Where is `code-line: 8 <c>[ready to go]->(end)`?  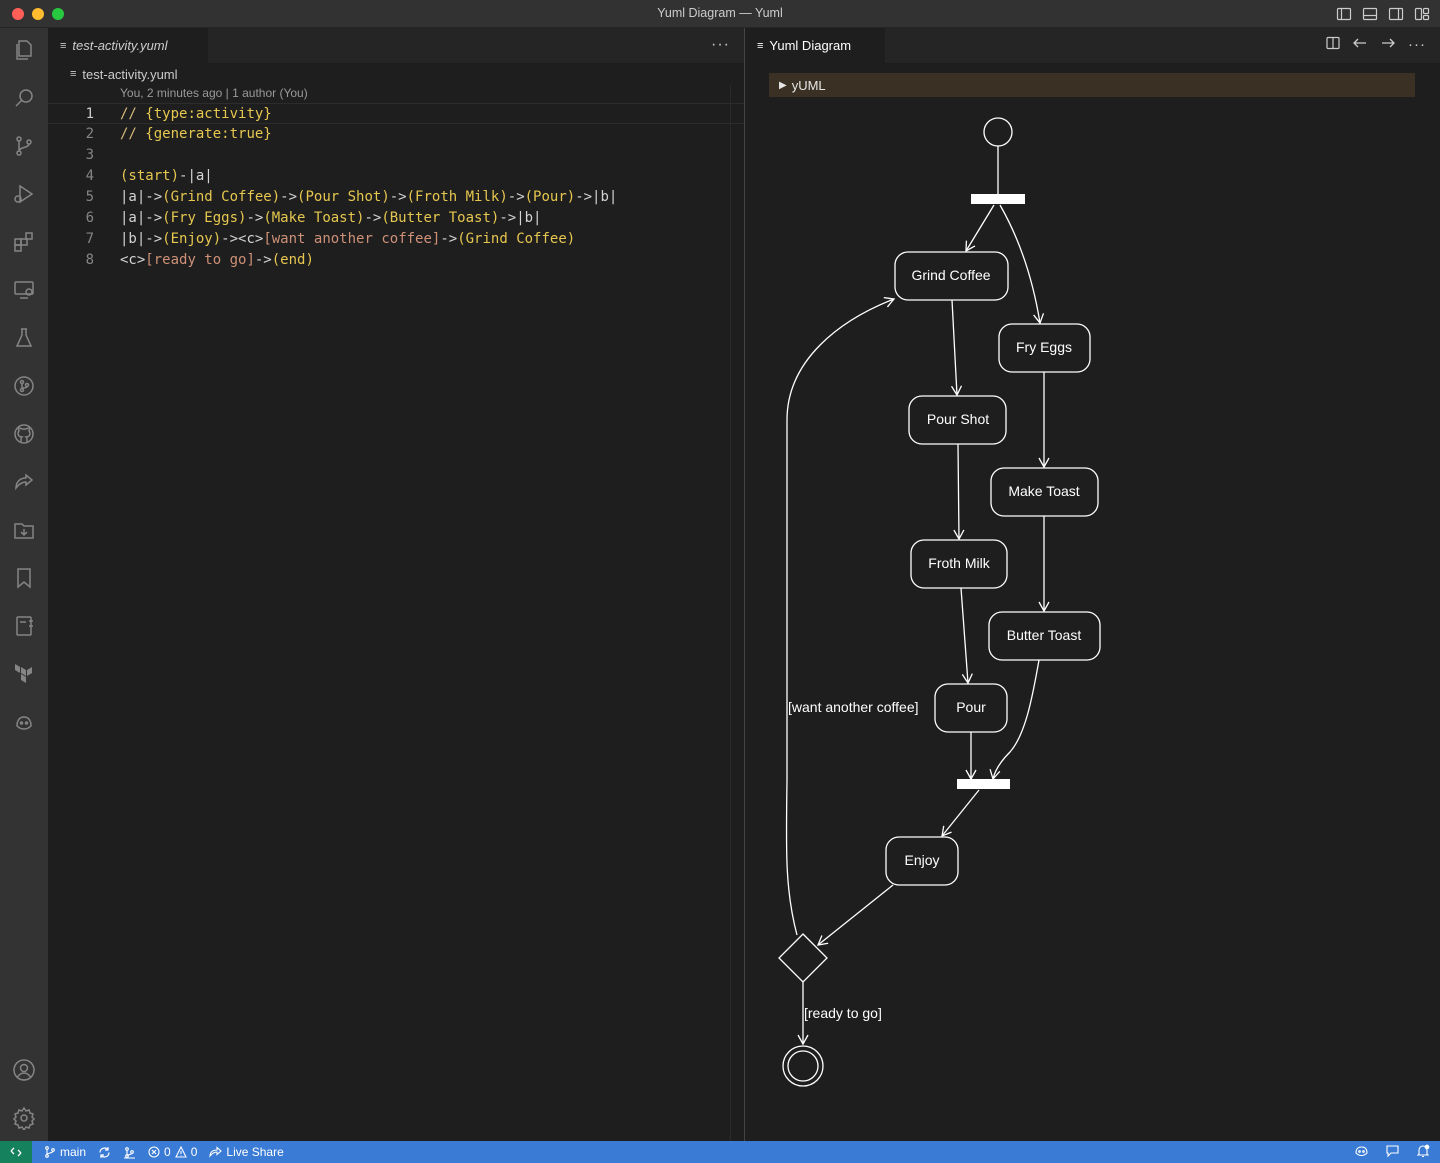 code-line: 8 <c>[ready to go]->(end) is located at coordinates (396, 260).